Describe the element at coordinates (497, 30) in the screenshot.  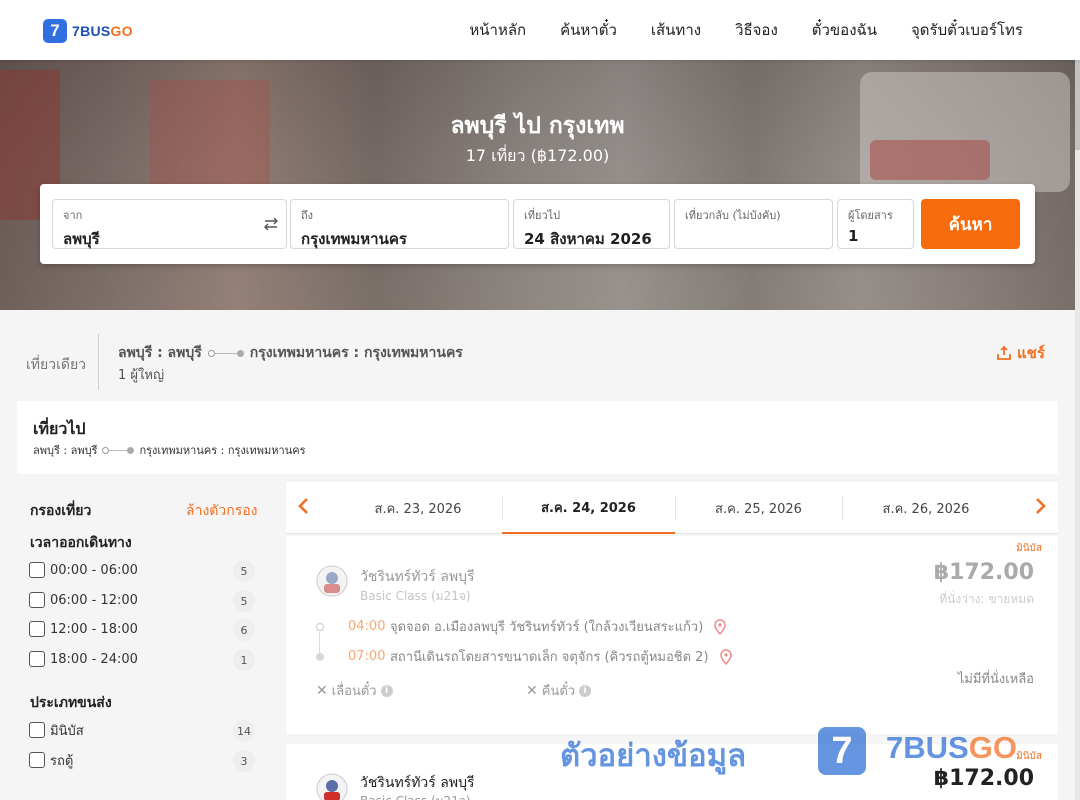
I see `nav-home: หน้าหลัก` at that location.